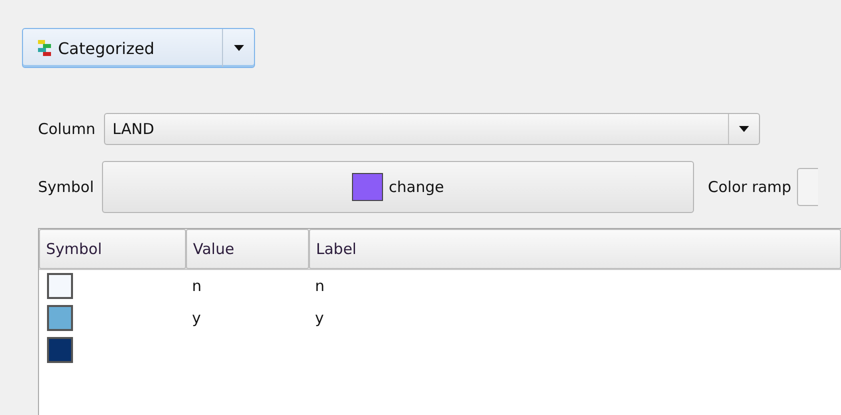 This screenshot has width=841, height=415. What do you see at coordinates (398, 187) in the screenshot?
I see `symbol-button: change` at bounding box center [398, 187].